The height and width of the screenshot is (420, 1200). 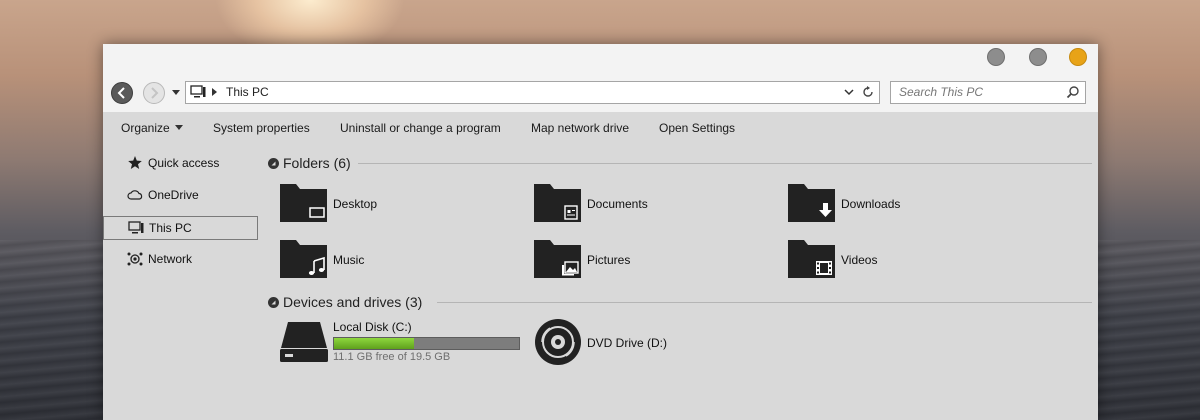 I want to click on folder-label: Documents, so click(x=617, y=204).